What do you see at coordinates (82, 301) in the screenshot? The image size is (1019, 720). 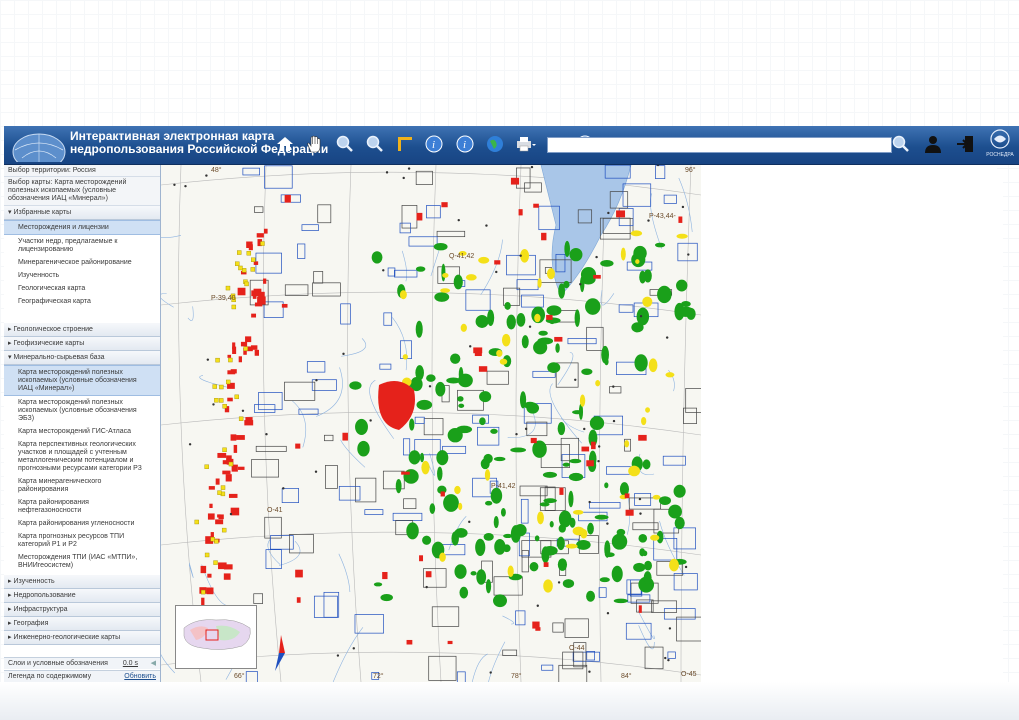 I see `favorites-item: Географическая карта` at bounding box center [82, 301].